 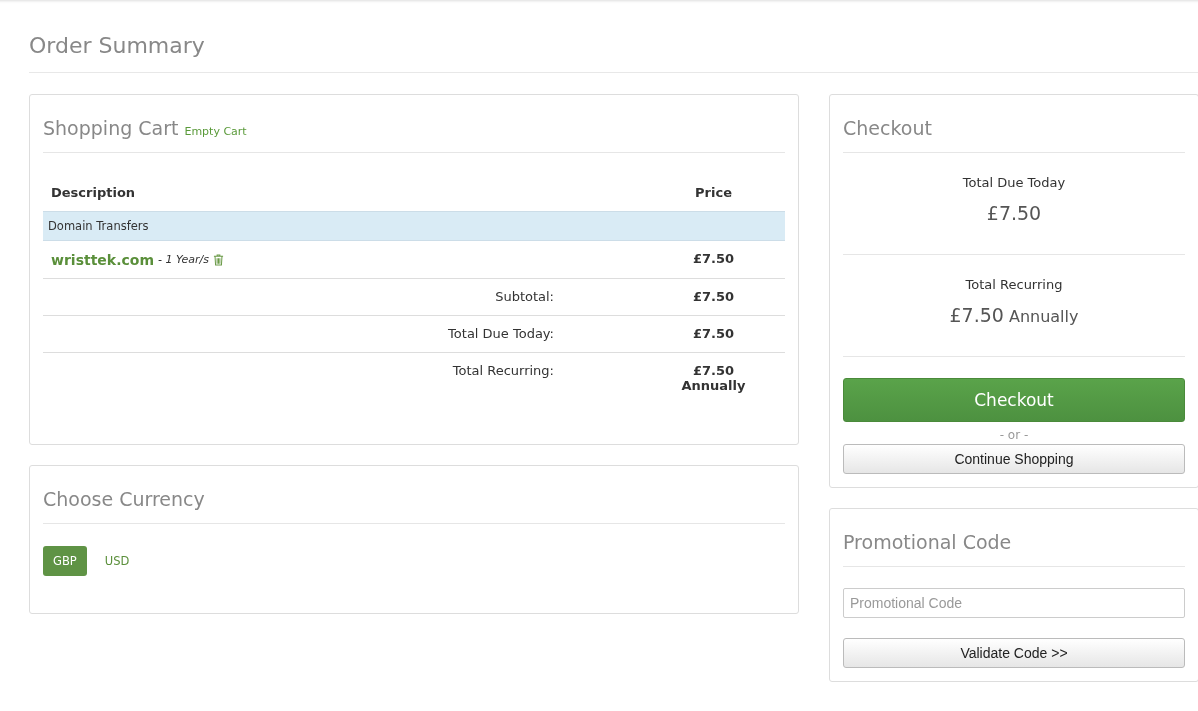 What do you see at coordinates (713, 192) in the screenshot?
I see `column-header: Price` at bounding box center [713, 192].